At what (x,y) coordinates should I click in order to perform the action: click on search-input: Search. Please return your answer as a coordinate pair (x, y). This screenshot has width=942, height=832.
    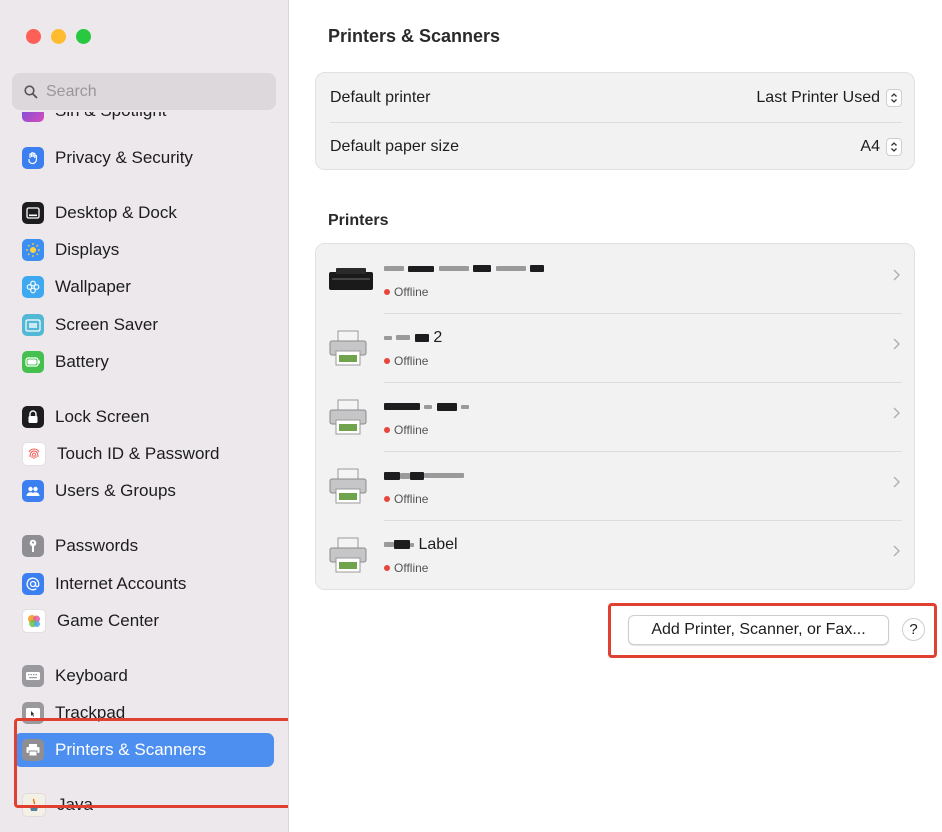
    Looking at the image, I should click on (144, 91).